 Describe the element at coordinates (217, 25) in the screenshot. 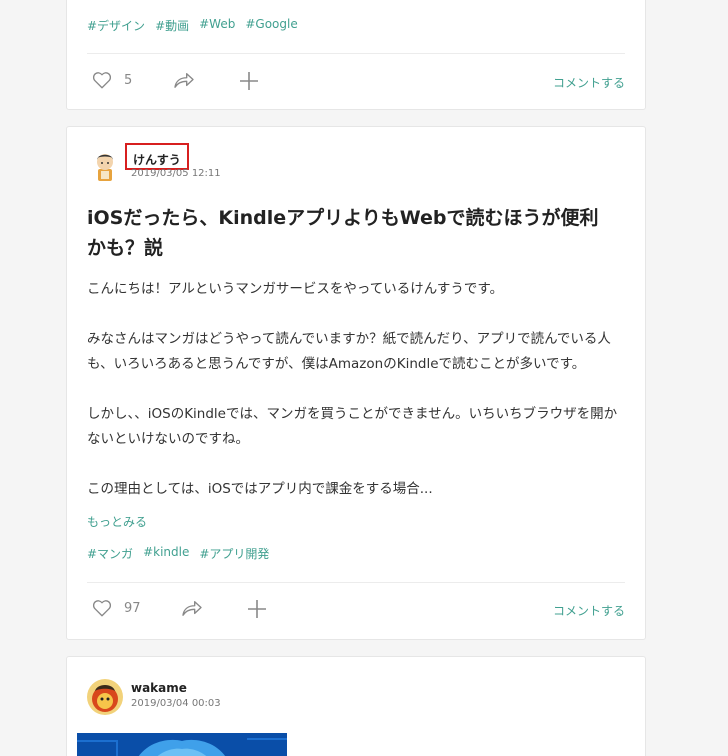

I see `tag-link: #Web` at that location.